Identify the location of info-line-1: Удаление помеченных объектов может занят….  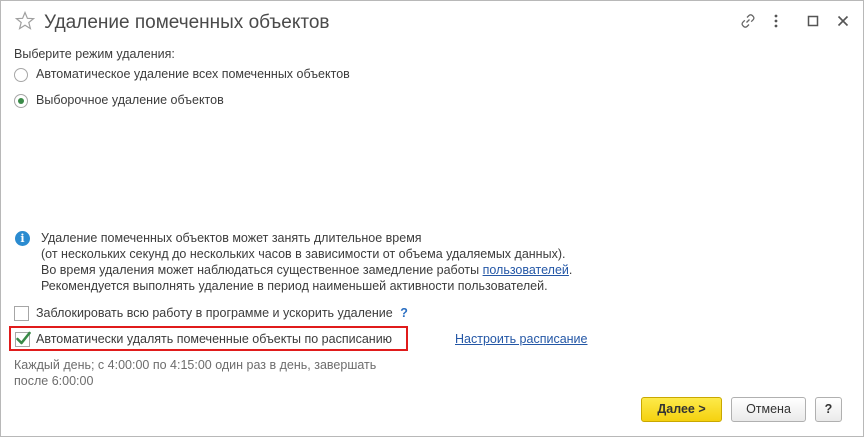
(231, 238).